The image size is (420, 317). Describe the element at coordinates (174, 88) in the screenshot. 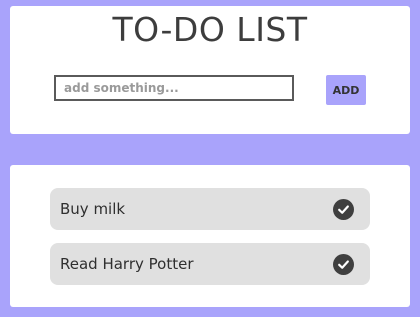

I see `todo-input` at that location.